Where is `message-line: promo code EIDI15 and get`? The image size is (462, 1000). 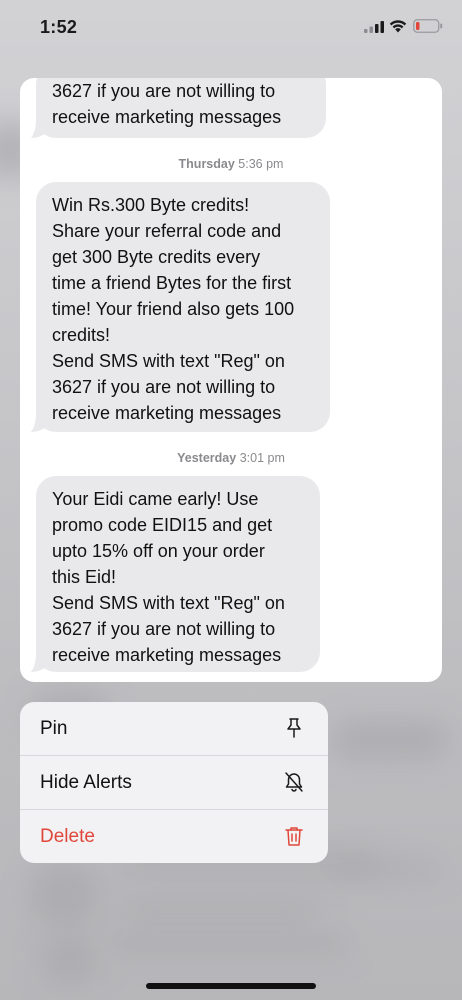 message-line: promo code EIDI15 and get is located at coordinates (162, 525).